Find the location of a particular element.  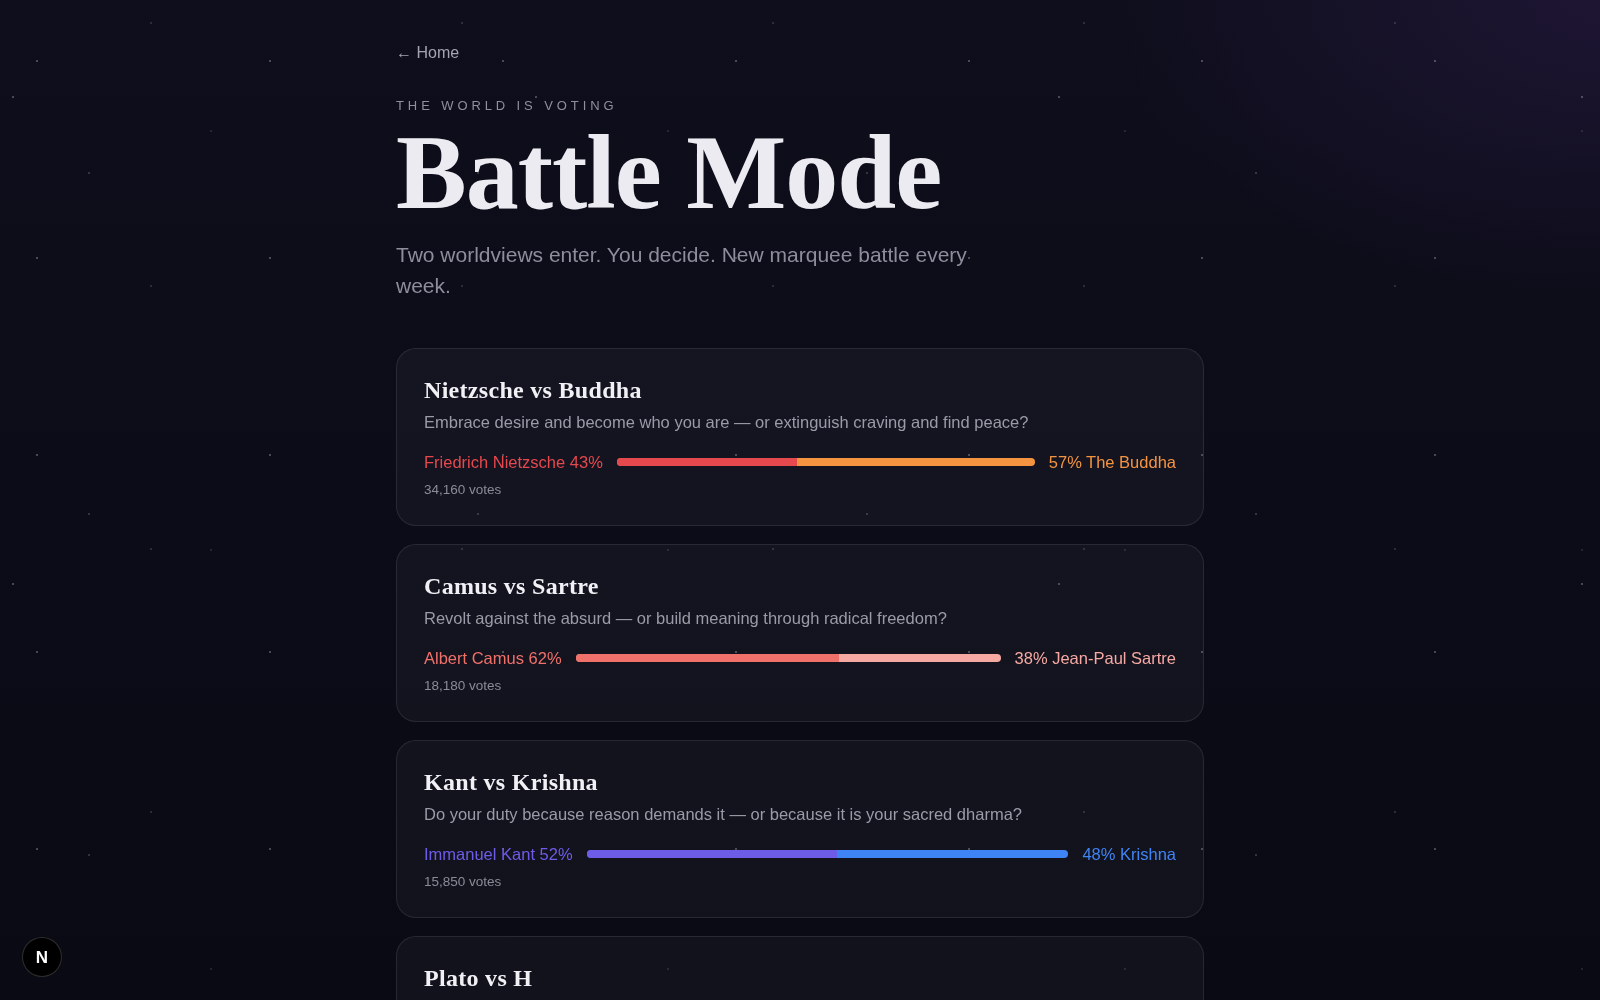

right-result-label: 38% Jean-Paul Sartre is located at coordinates (1095, 658).